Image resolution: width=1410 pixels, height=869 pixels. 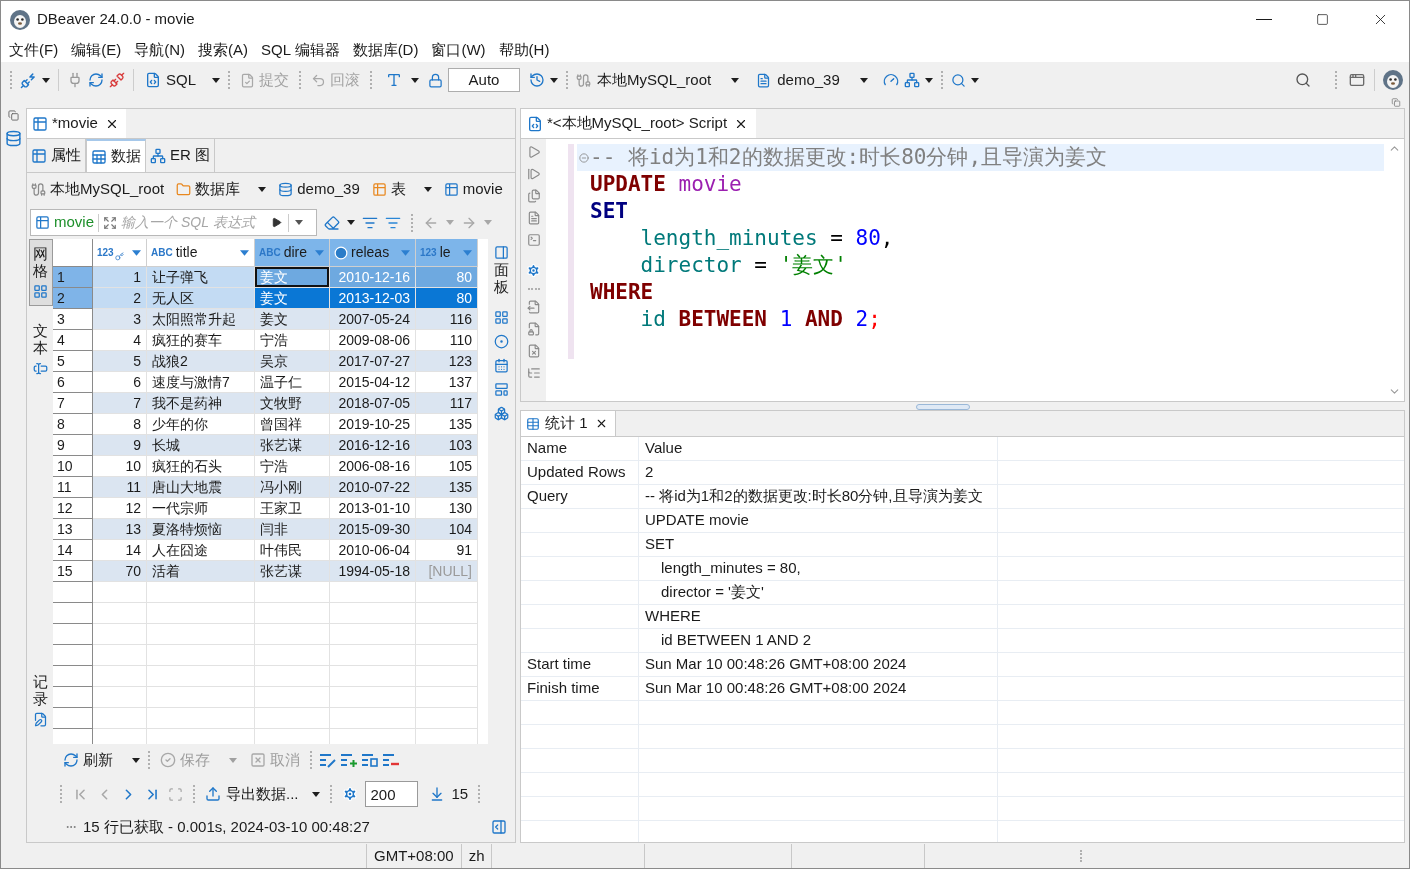 What do you see at coordinates (391, 760) in the screenshot?
I see `list-minus-icon` at bounding box center [391, 760].